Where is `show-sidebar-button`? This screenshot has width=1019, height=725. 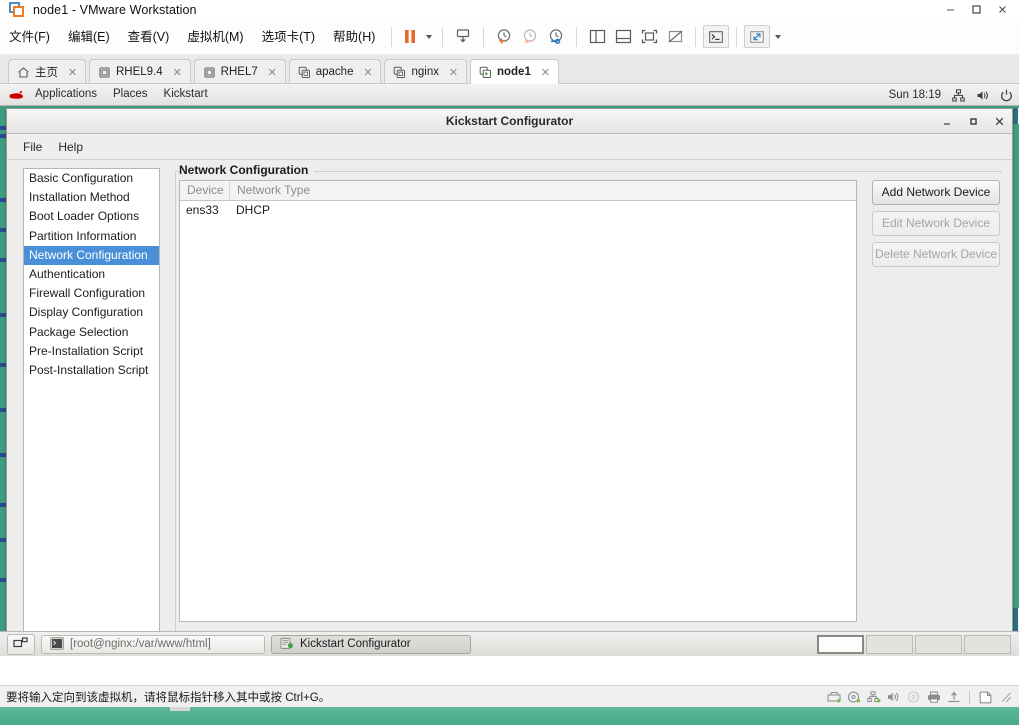
show-sidebar-button is located at coordinates (597, 37).